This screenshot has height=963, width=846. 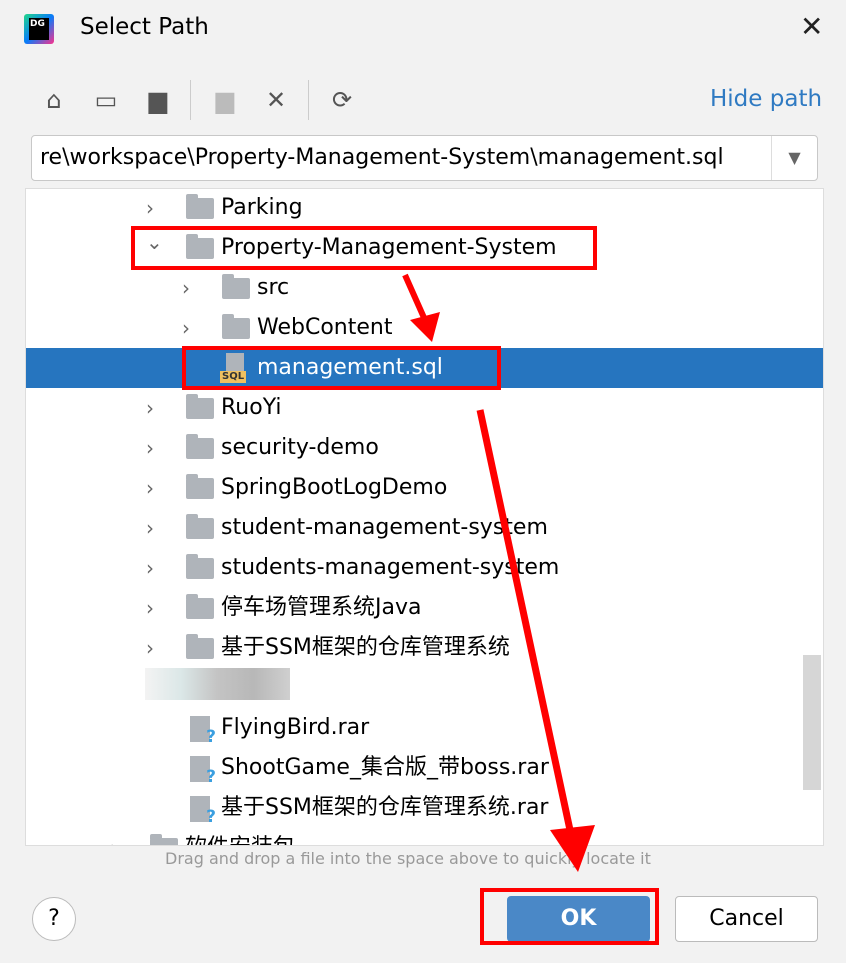 I want to click on arrow-to-file, so click(x=415, y=297).